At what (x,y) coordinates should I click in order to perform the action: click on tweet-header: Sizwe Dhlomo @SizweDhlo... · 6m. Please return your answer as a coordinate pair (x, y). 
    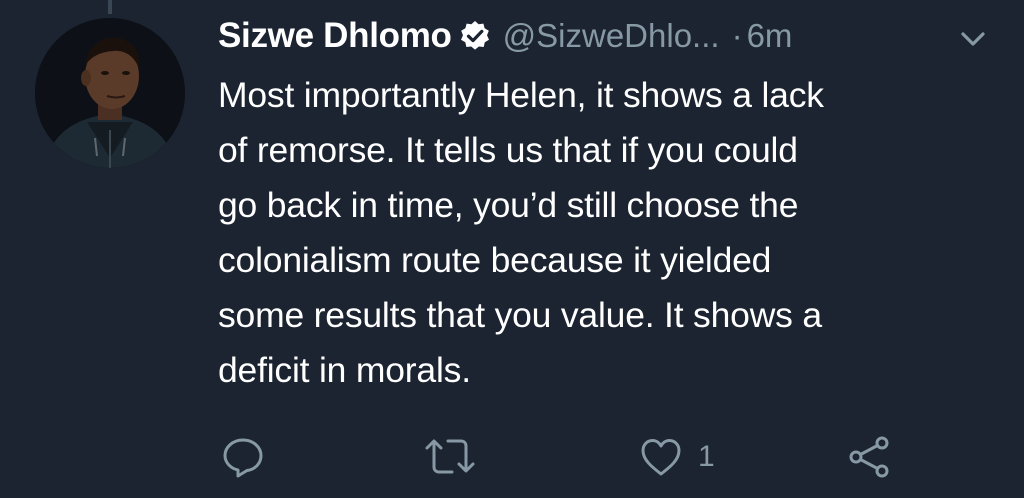
    Looking at the image, I should click on (505, 36).